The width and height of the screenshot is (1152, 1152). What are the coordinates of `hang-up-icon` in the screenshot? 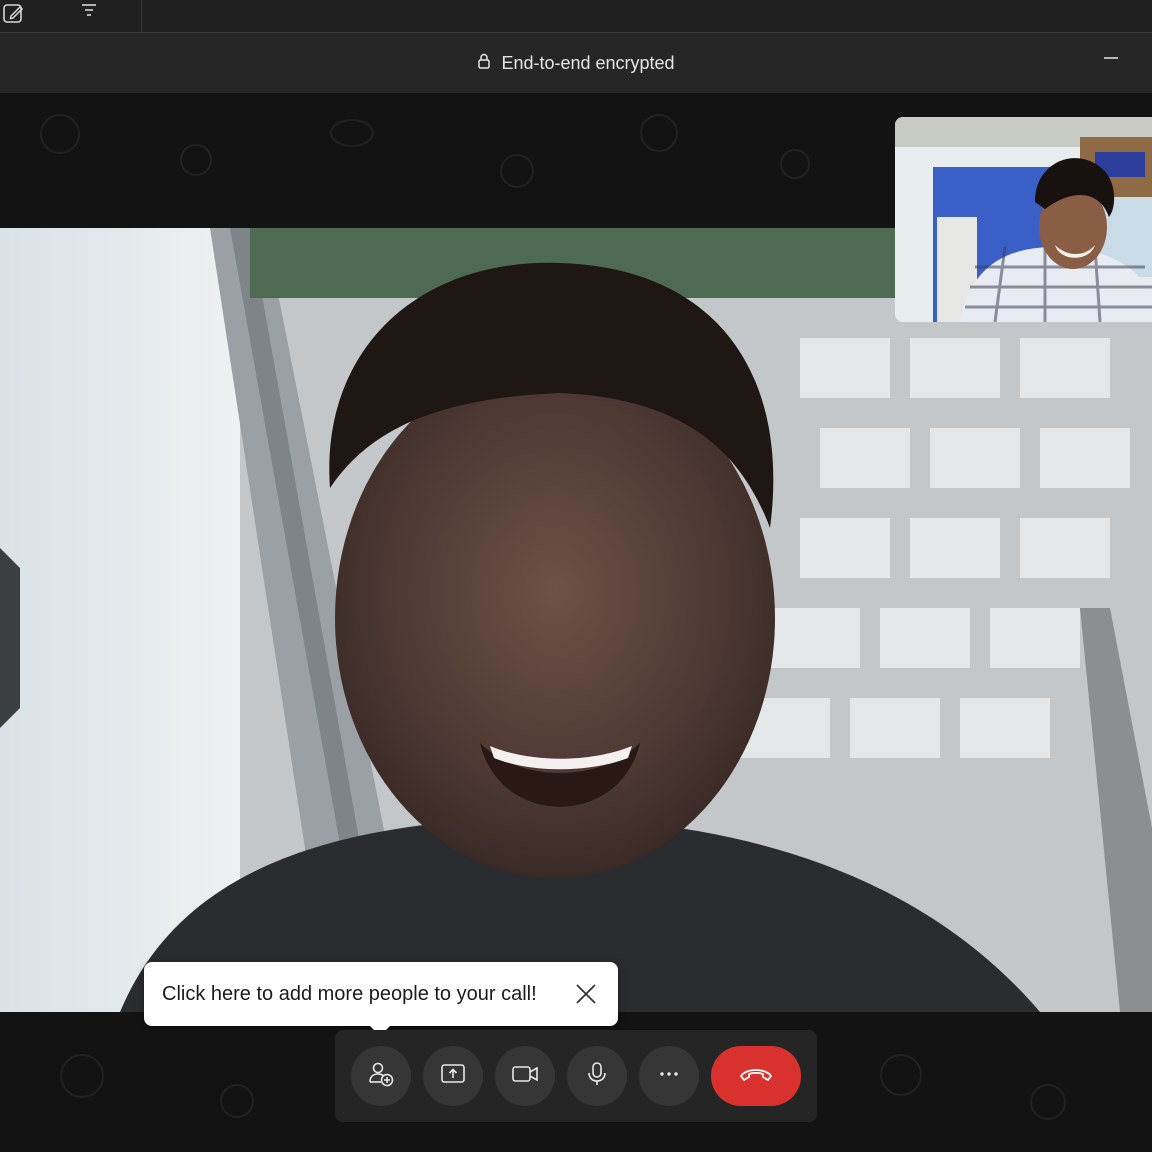 It's located at (756, 1076).